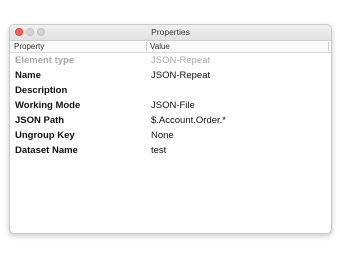  What do you see at coordinates (170, 150) in the screenshot?
I see `table-row-dataset-name: Dataset Name test` at bounding box center [170, 150].